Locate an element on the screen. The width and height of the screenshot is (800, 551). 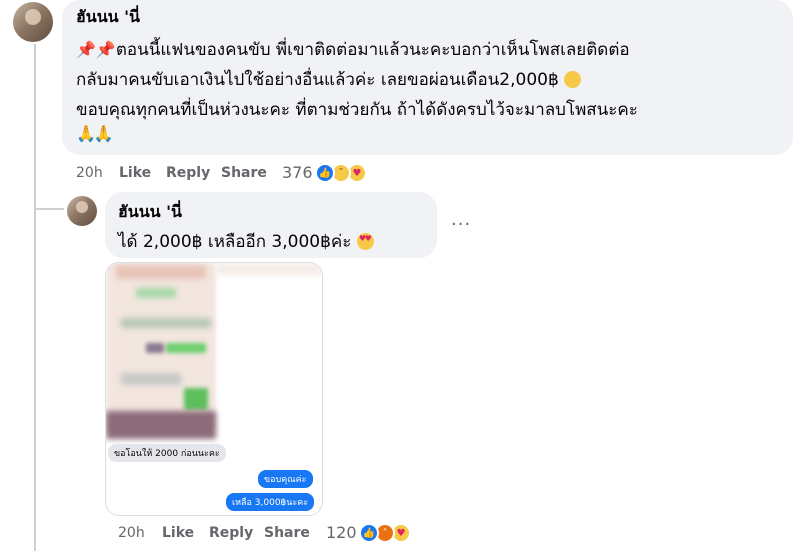
heart-eyes-icon is located at coordinates (365, 241).